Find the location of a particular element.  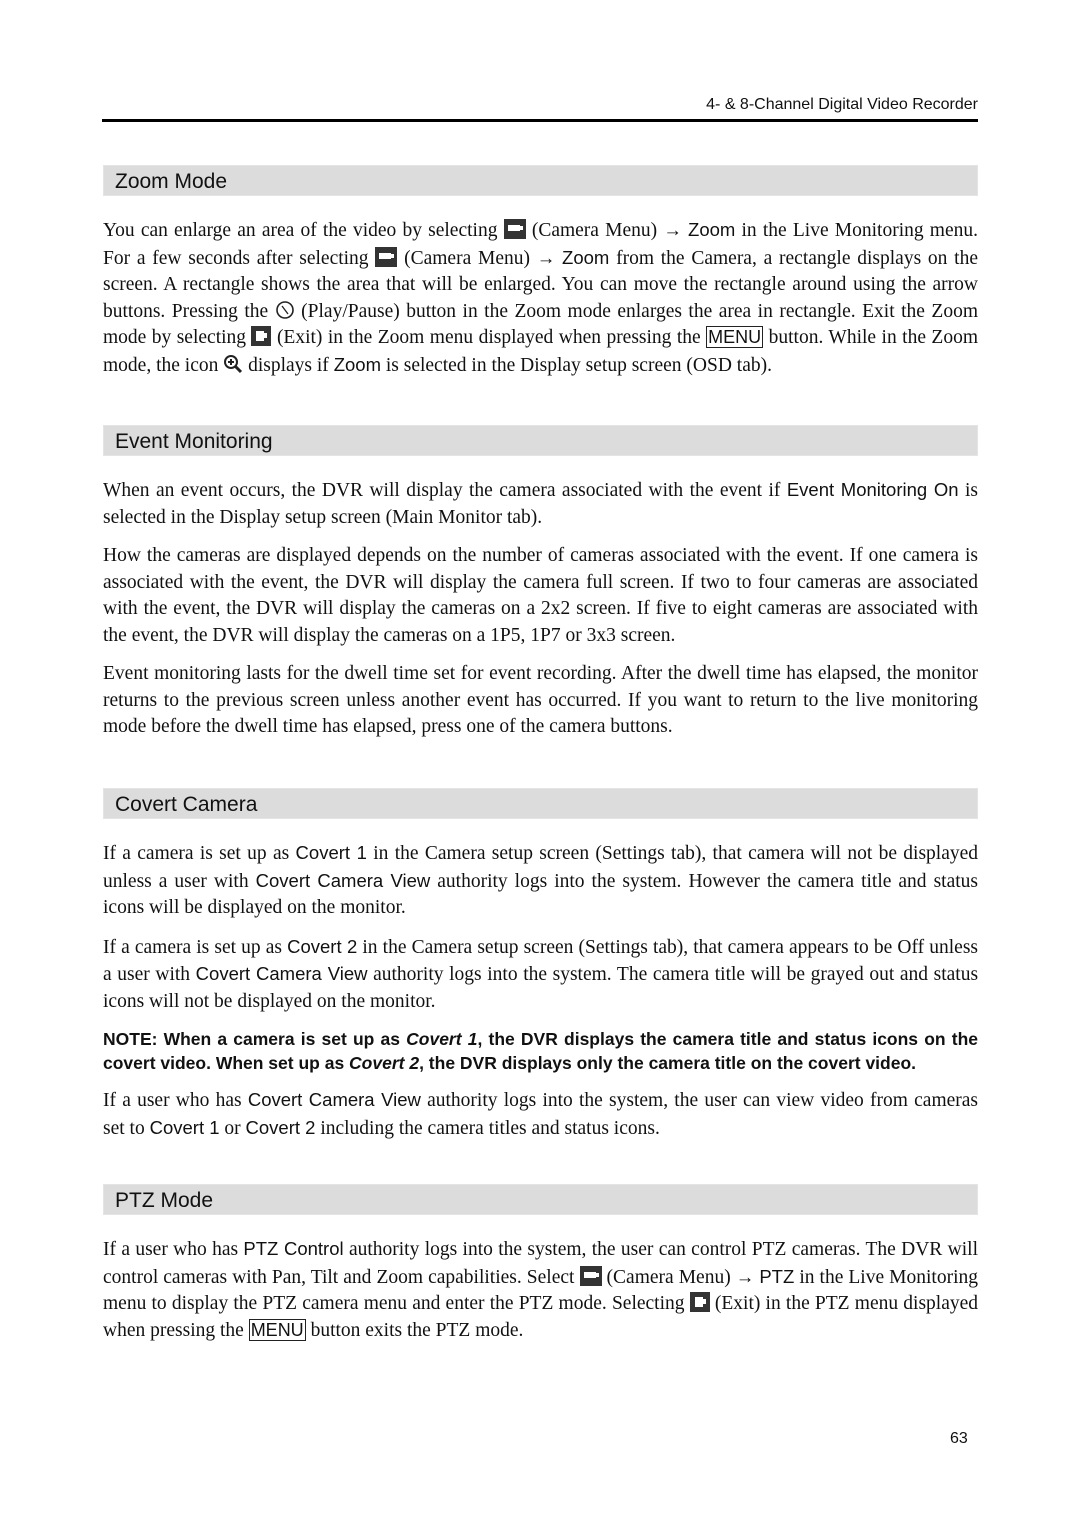

page-number: 63 is located at coordinates (959, 1438).